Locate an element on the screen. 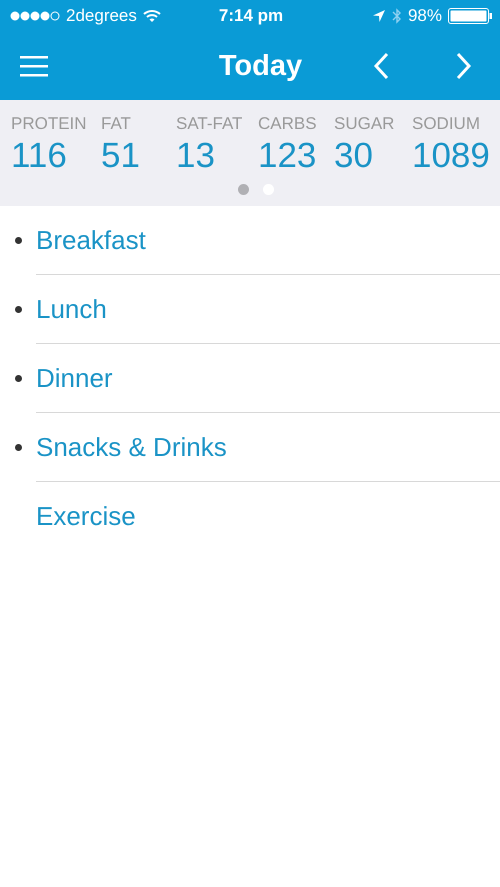  meal-link: Breakfast is located at coordinates (268, 240).